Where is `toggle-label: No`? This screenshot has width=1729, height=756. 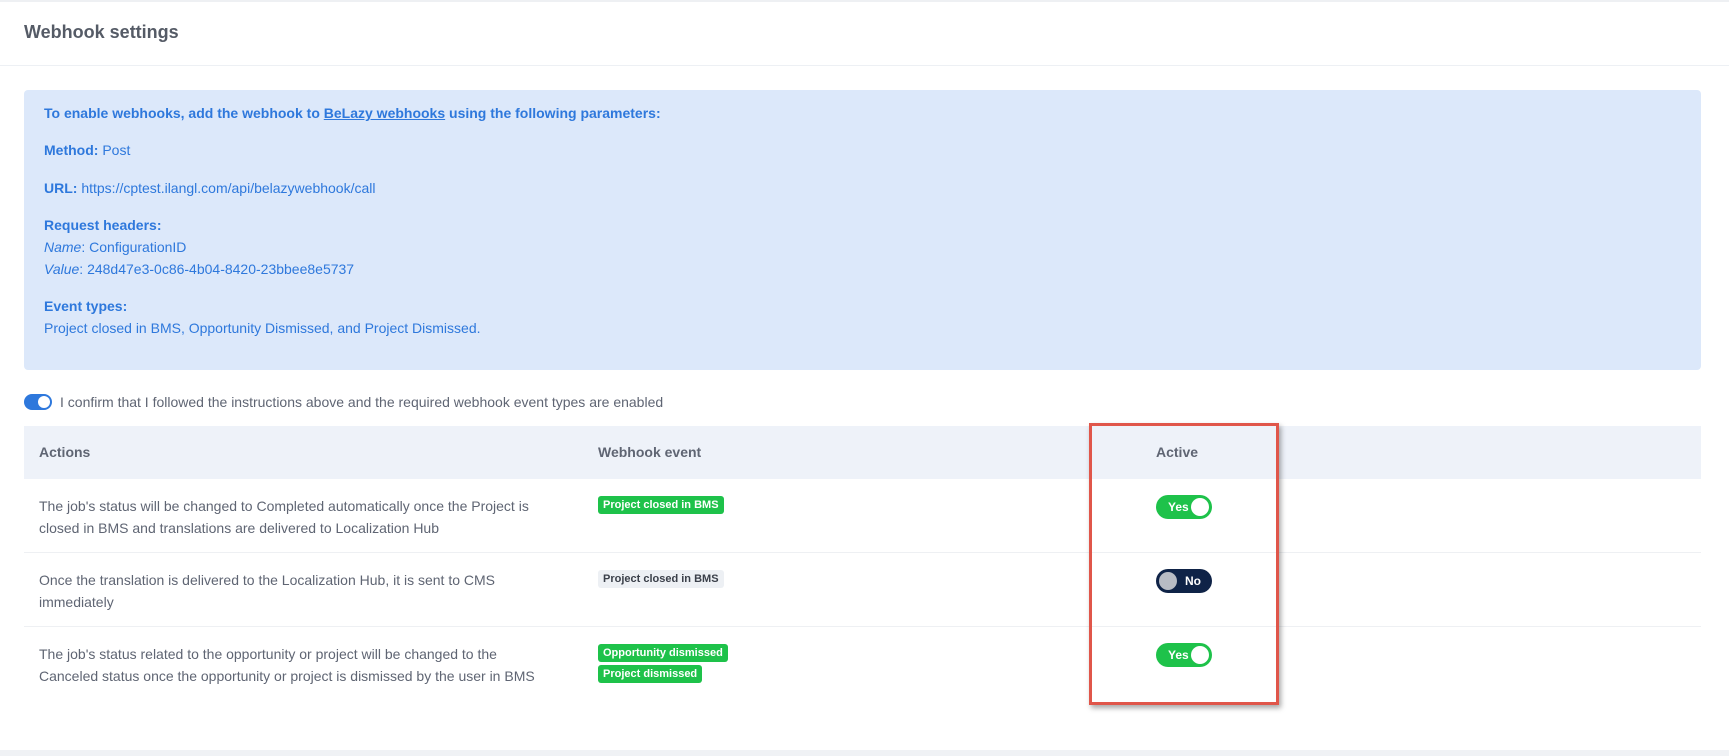
toggle-label: No is located at coordinates (1193, 581).